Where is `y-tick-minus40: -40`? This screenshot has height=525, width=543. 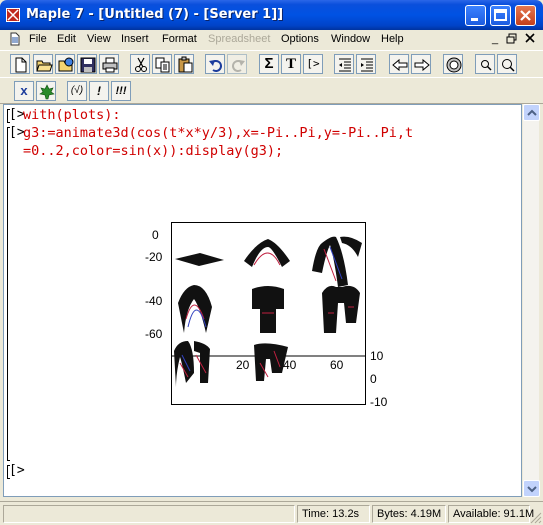 y-tick-minus40: -40 is located at coordinates (154, 301).